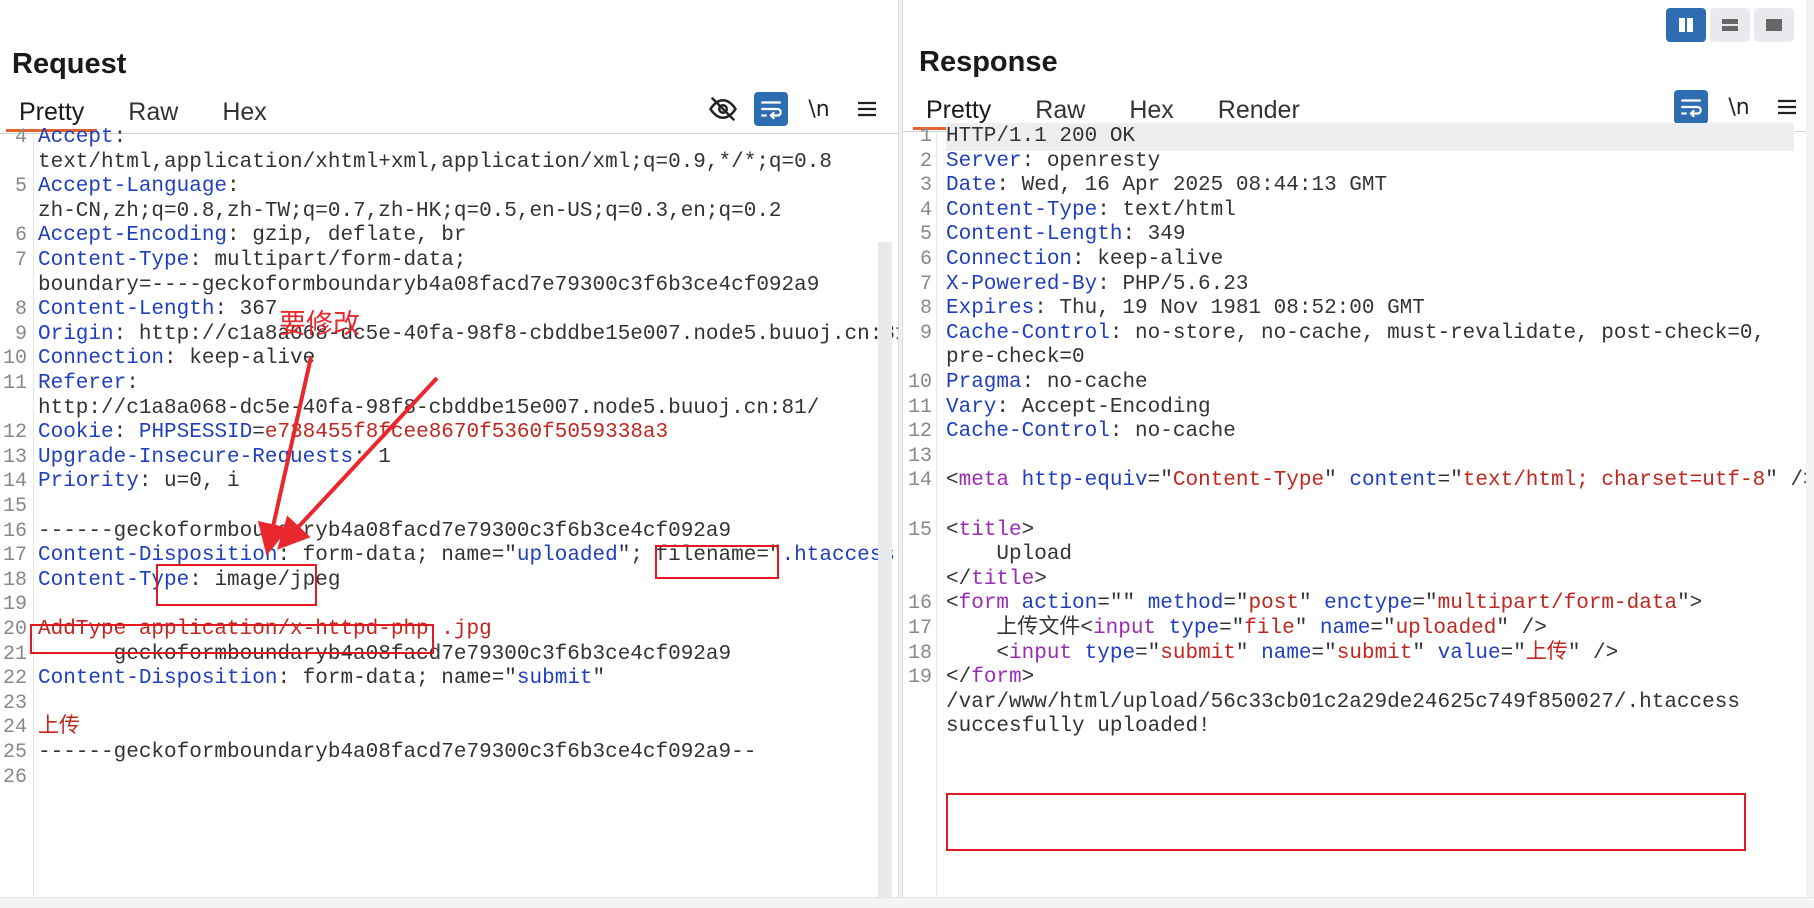  What do you see at coordinates (925, 161) in the screenshot?
I see `line-number: 2` at bounding box center [925, 161].